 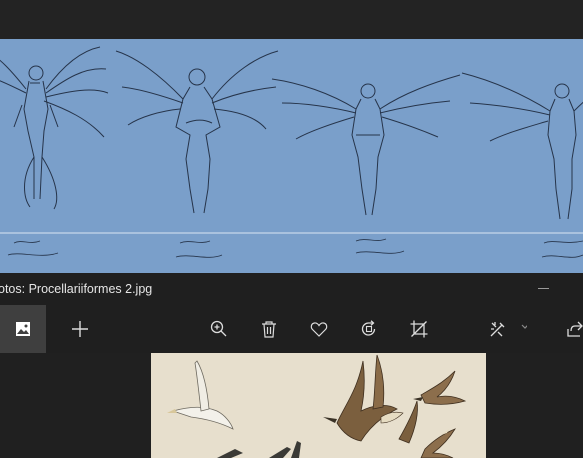 What do you see at coordinates (291, 329) in the screenshot?
I see `toolbar` at bounding box center [291, 329].